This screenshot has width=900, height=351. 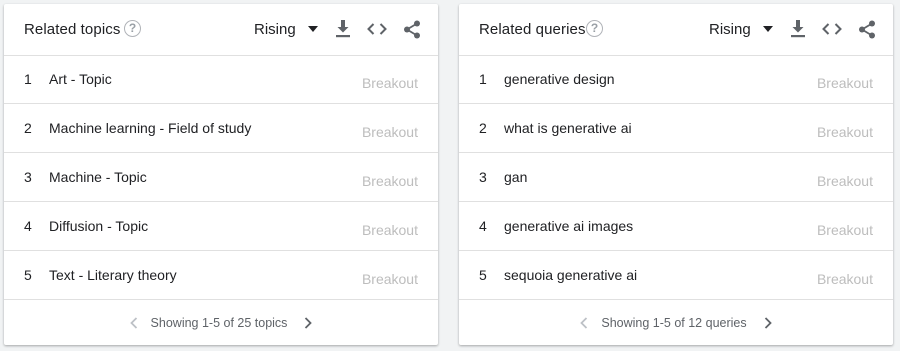 What do you see at coordinates (221, 226) in the screenshot?
I see `list-item: 4 Diffusion - Topic Breakout` at bounding box center [221, 226].